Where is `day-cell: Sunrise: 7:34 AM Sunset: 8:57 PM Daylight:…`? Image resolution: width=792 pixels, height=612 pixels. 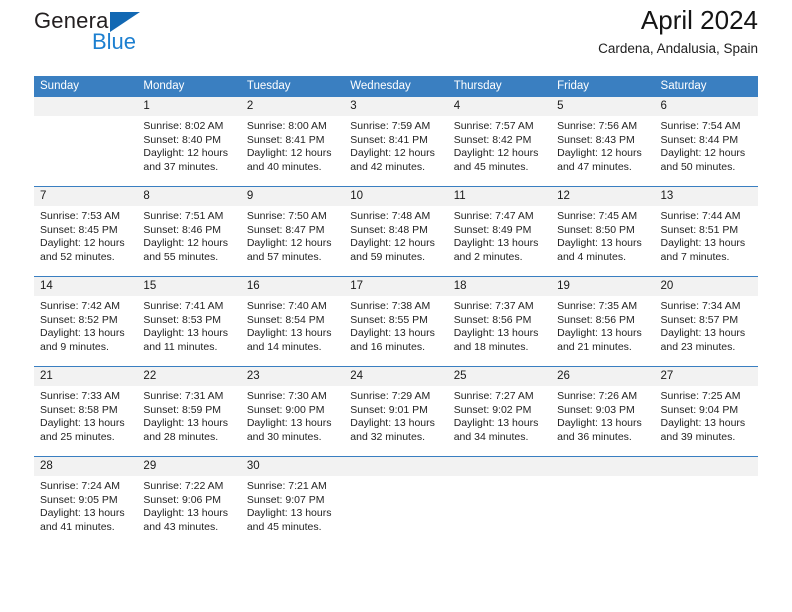
day-cell: Sunrise: 7:34 AM Sunset: 8:57 PM Daylight:… is located at coordinates (706, 331).